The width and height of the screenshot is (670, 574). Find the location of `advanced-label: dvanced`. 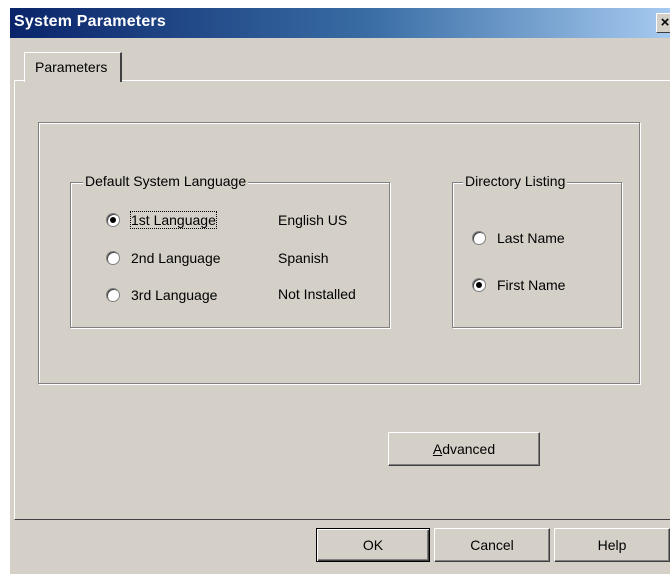

advanced-label: dvanced is located at coordinates (469, 449).